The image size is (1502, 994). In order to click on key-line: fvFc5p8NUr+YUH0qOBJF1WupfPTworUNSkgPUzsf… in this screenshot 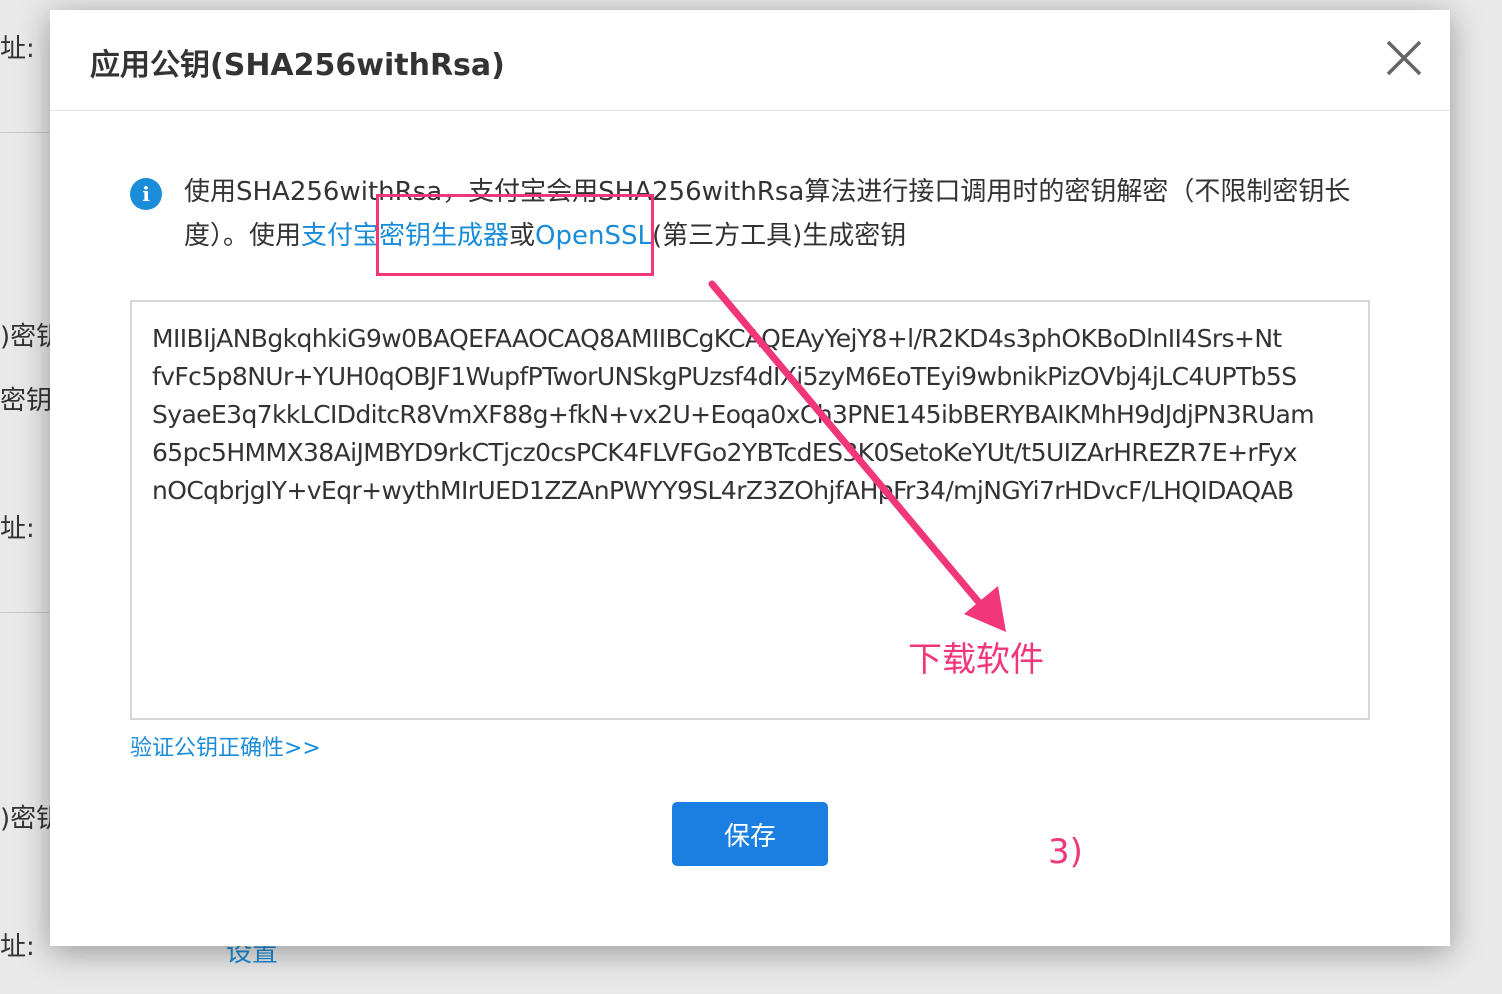, I will do `click(724, 376)`.